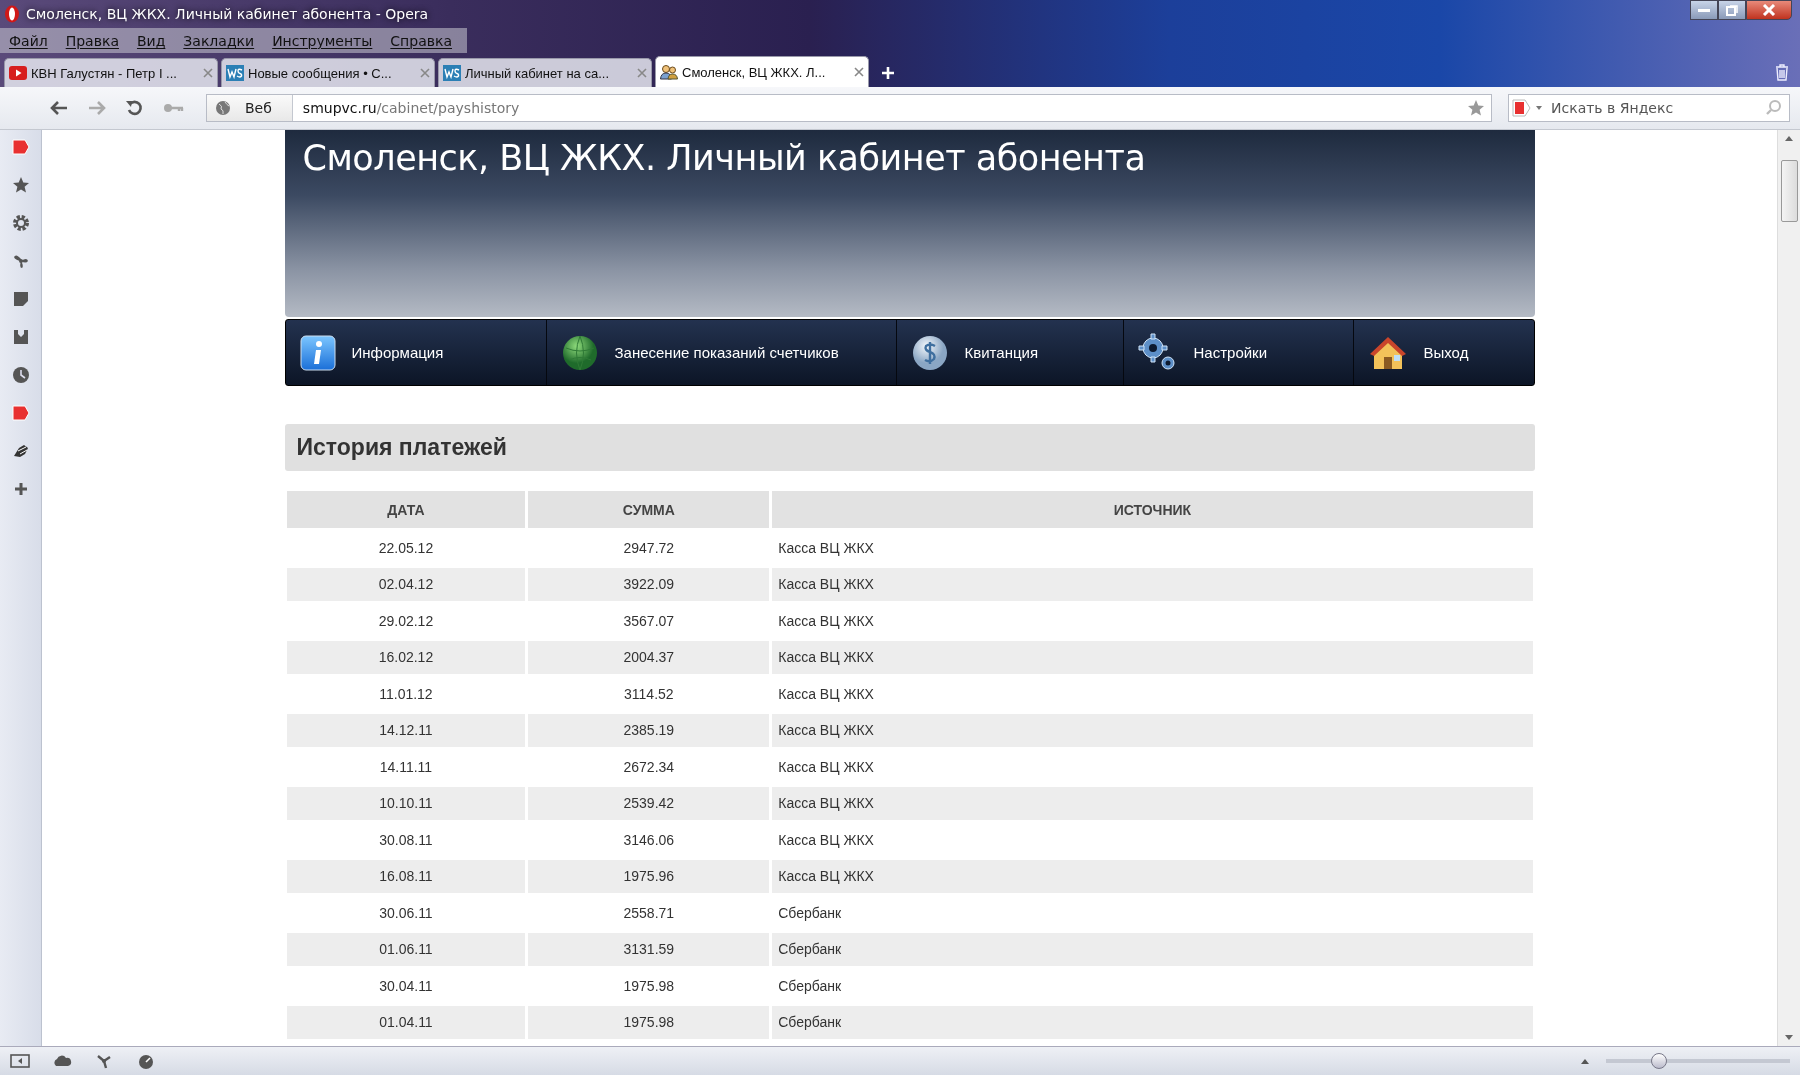 The width and height of the screenshot is (1800, 1075). I want to click on site-title: Смоленск, ВЦ ЖКХ. Личный кабинет абонента, so click(724, 158).